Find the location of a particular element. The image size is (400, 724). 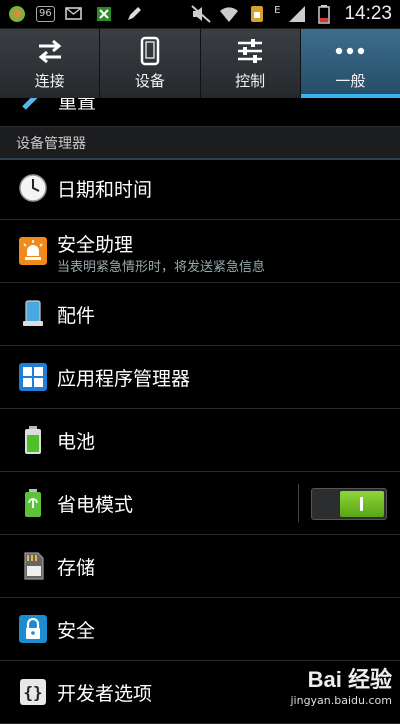

sd-card-icon is located at coordinates (33, 566).